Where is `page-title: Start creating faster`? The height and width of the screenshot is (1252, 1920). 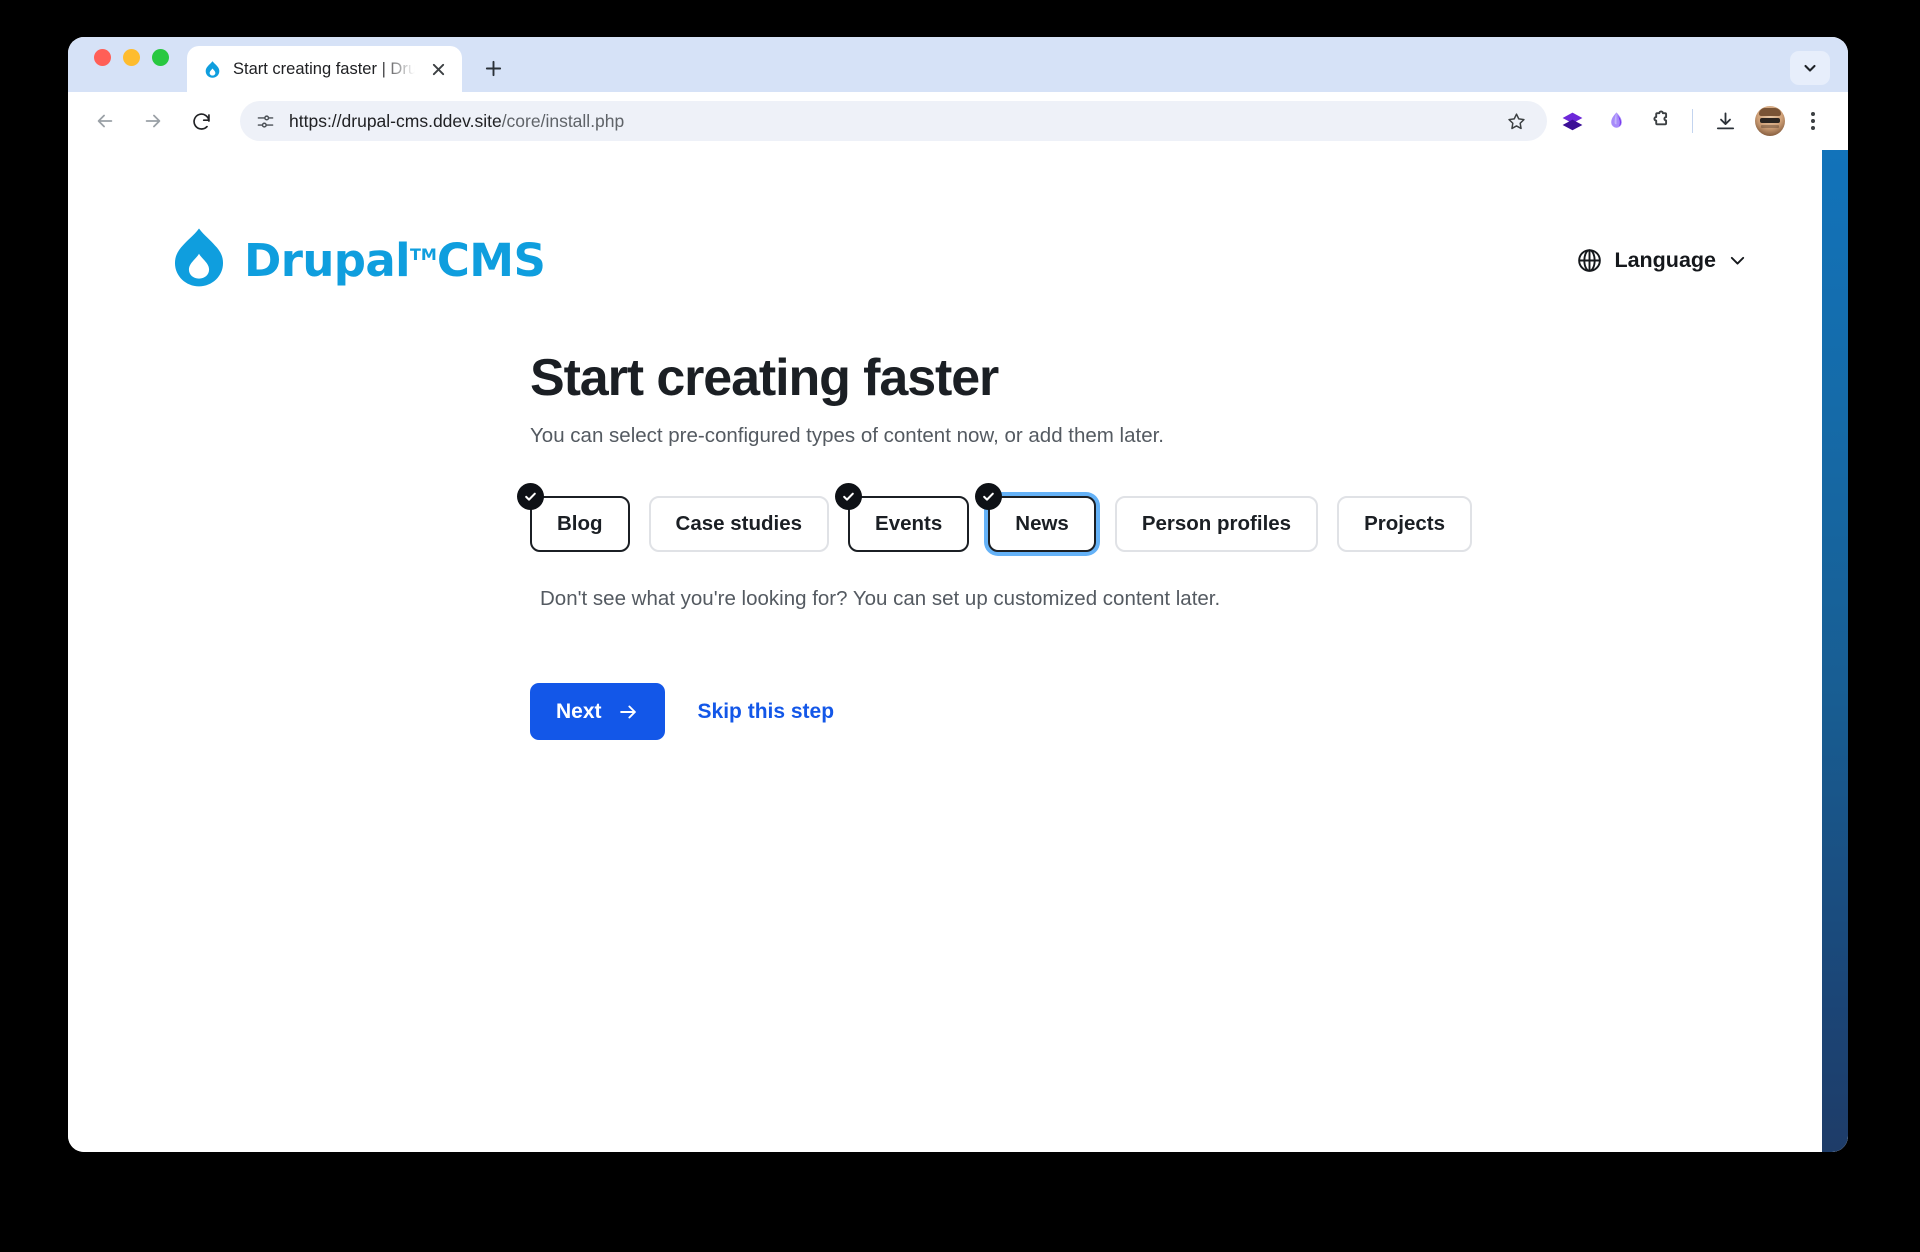
page-title: Start creating faster is located at coordinates (764, 378).